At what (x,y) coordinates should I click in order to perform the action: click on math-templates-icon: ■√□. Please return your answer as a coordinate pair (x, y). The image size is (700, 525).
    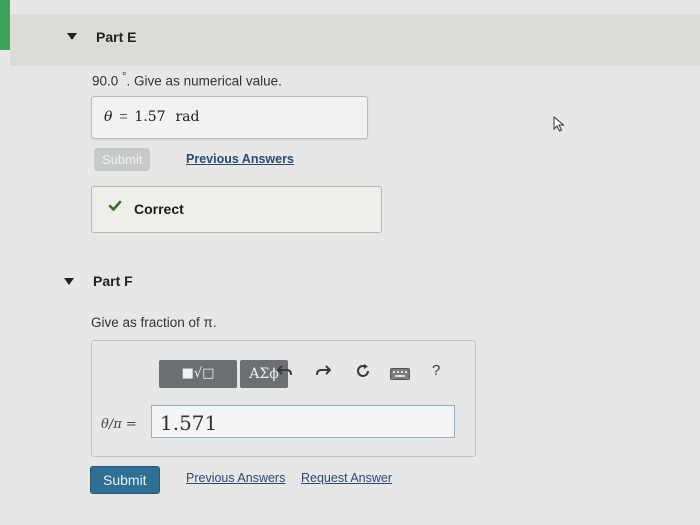
    Looking at the image, I should click on (198, 374).